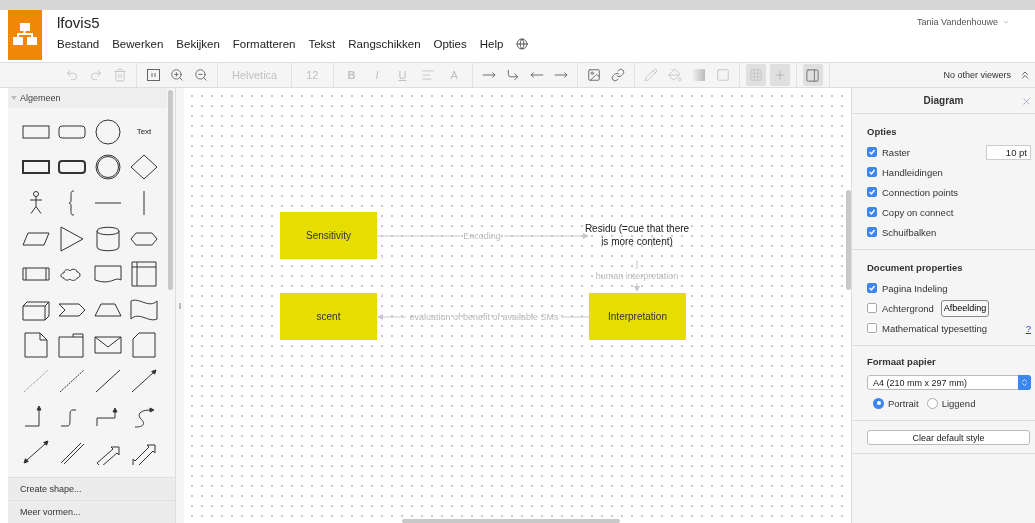 The width and height of the screenshot is (1035, 523). I want to click on document-title: lfovis5, so click(487, 23).